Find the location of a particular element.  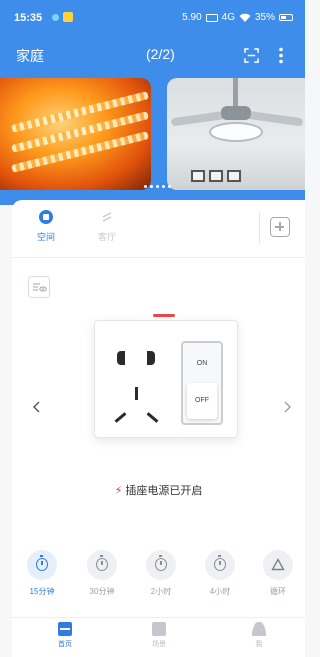

banner-pager is located at coordinates (157, 186).